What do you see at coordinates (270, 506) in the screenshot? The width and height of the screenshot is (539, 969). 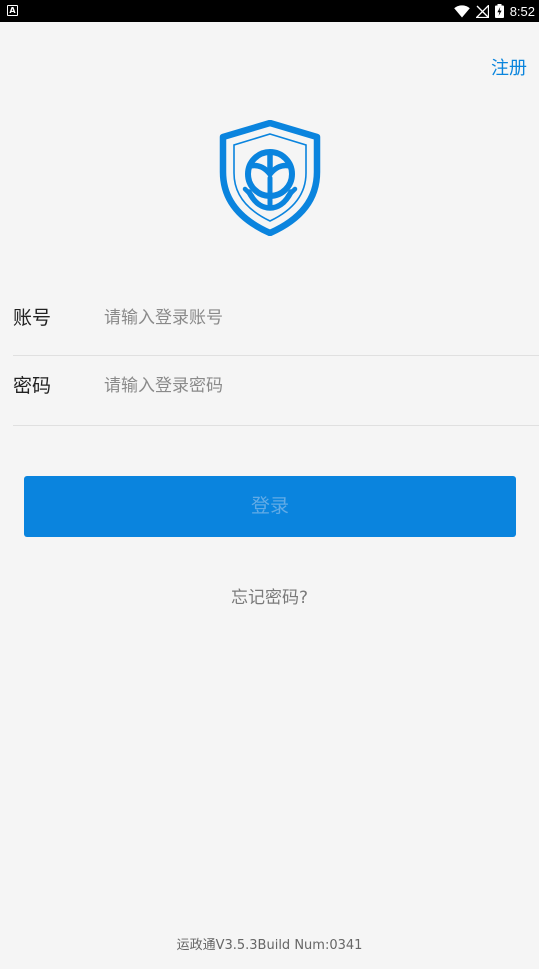 I see `login-button: 登录` at bounding box center [270, 506].